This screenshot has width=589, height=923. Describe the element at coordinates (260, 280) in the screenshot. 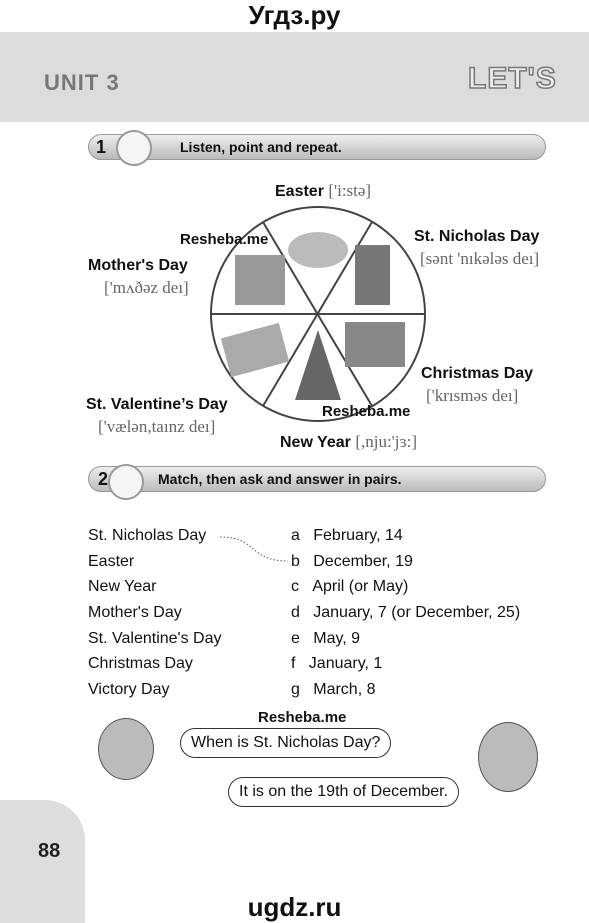

I see `mother-image` at that location.